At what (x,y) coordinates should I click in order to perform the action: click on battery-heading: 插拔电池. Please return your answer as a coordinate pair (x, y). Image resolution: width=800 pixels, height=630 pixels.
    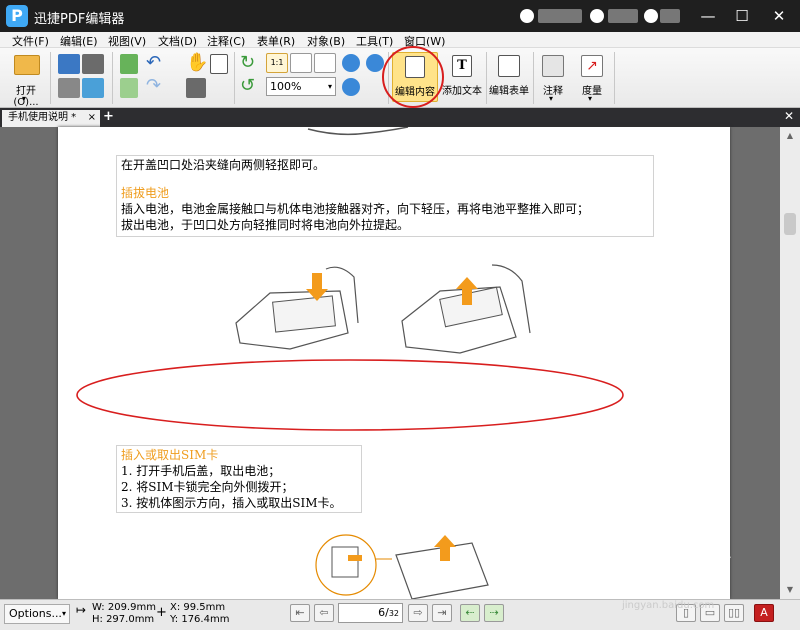
    Looking at the image, I should click on (145, 193).